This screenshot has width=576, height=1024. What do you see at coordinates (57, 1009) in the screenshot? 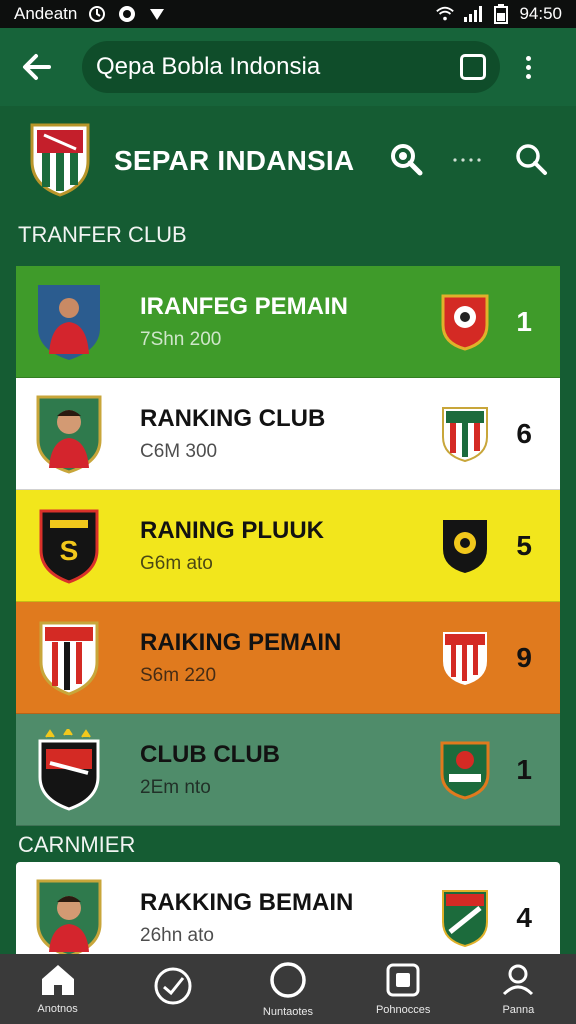
I see `nav-label: Anotnos` at bounding box center [57, 1009].